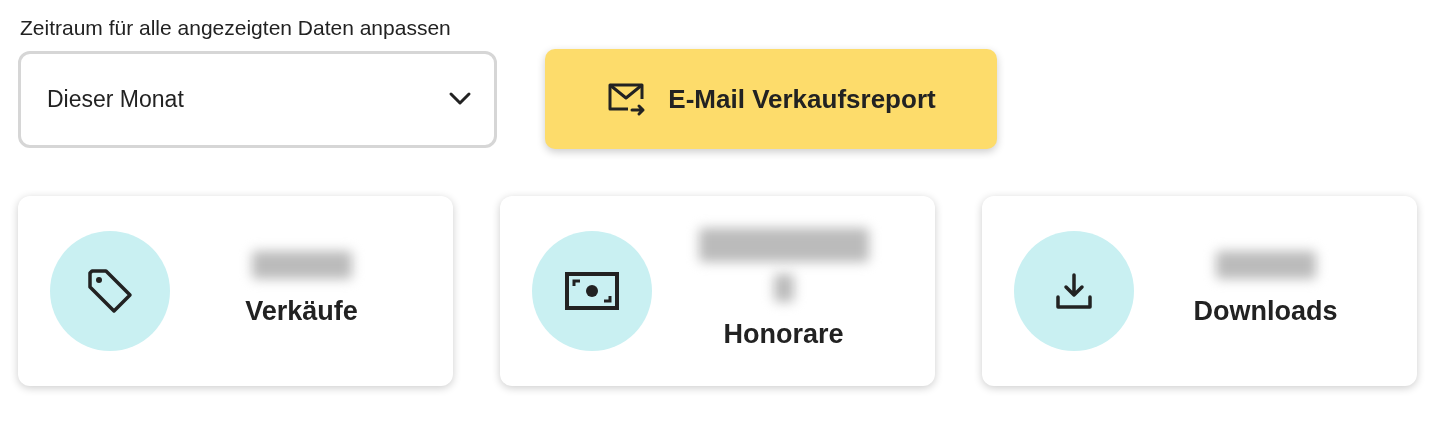 This screenshot has width=1450, height=430. What do you see at coordinates (783, 288) in the screenshot?
I see `blurred-value` at bounding box center [783, 288].